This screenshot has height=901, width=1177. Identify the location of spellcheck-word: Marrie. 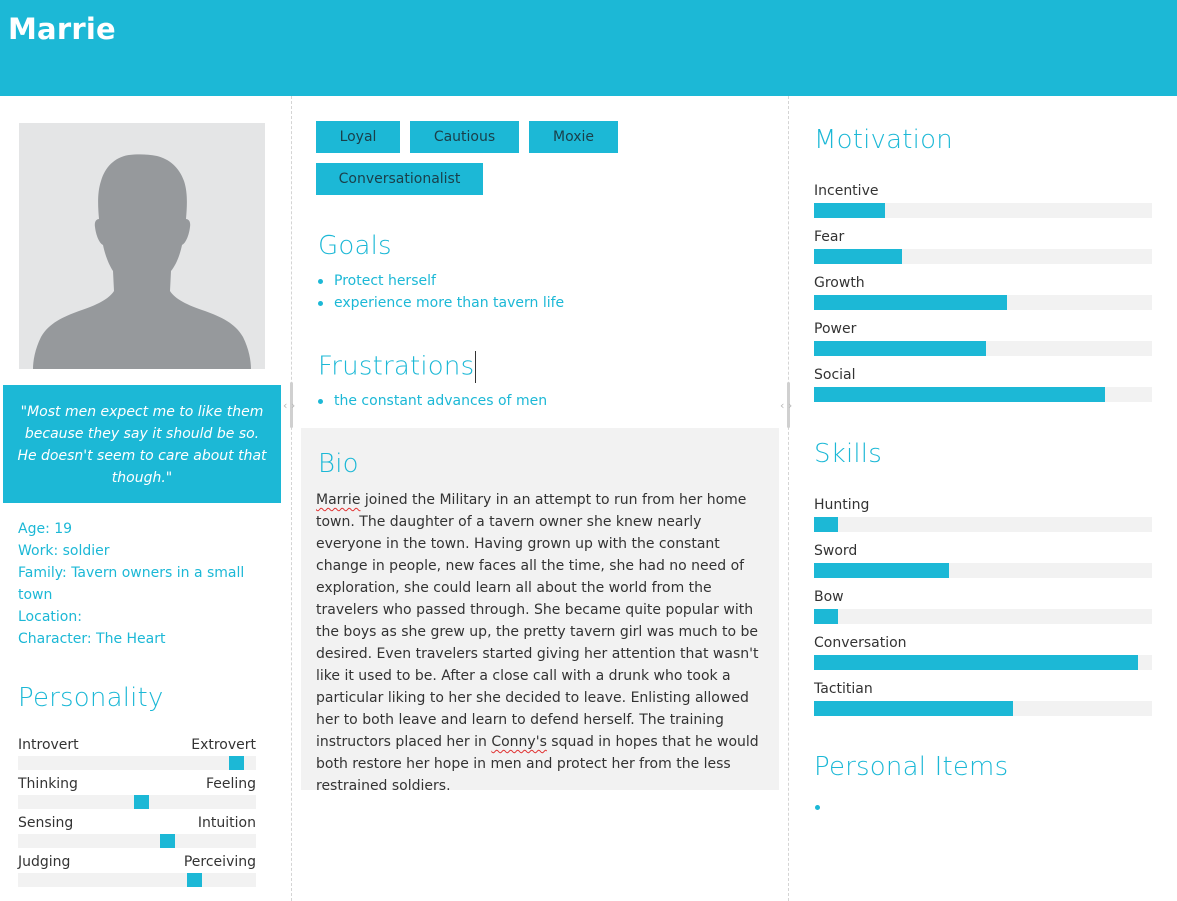
(338, 500).